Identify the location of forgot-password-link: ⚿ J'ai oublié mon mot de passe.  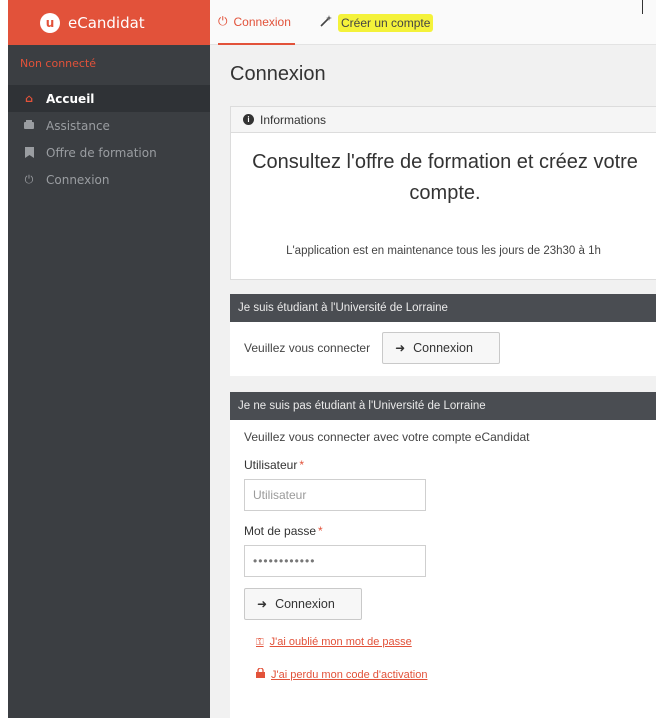
(456, 642).